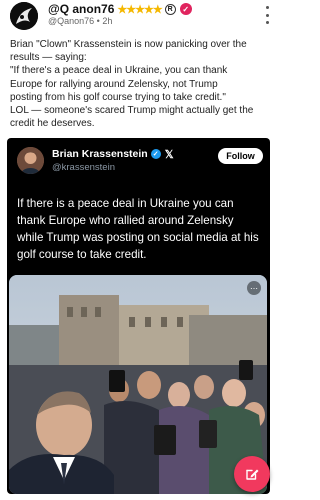 The width and height of the screenshot is (320, 500). I want to click on author-name: @Q anon76, so click(81, 9).